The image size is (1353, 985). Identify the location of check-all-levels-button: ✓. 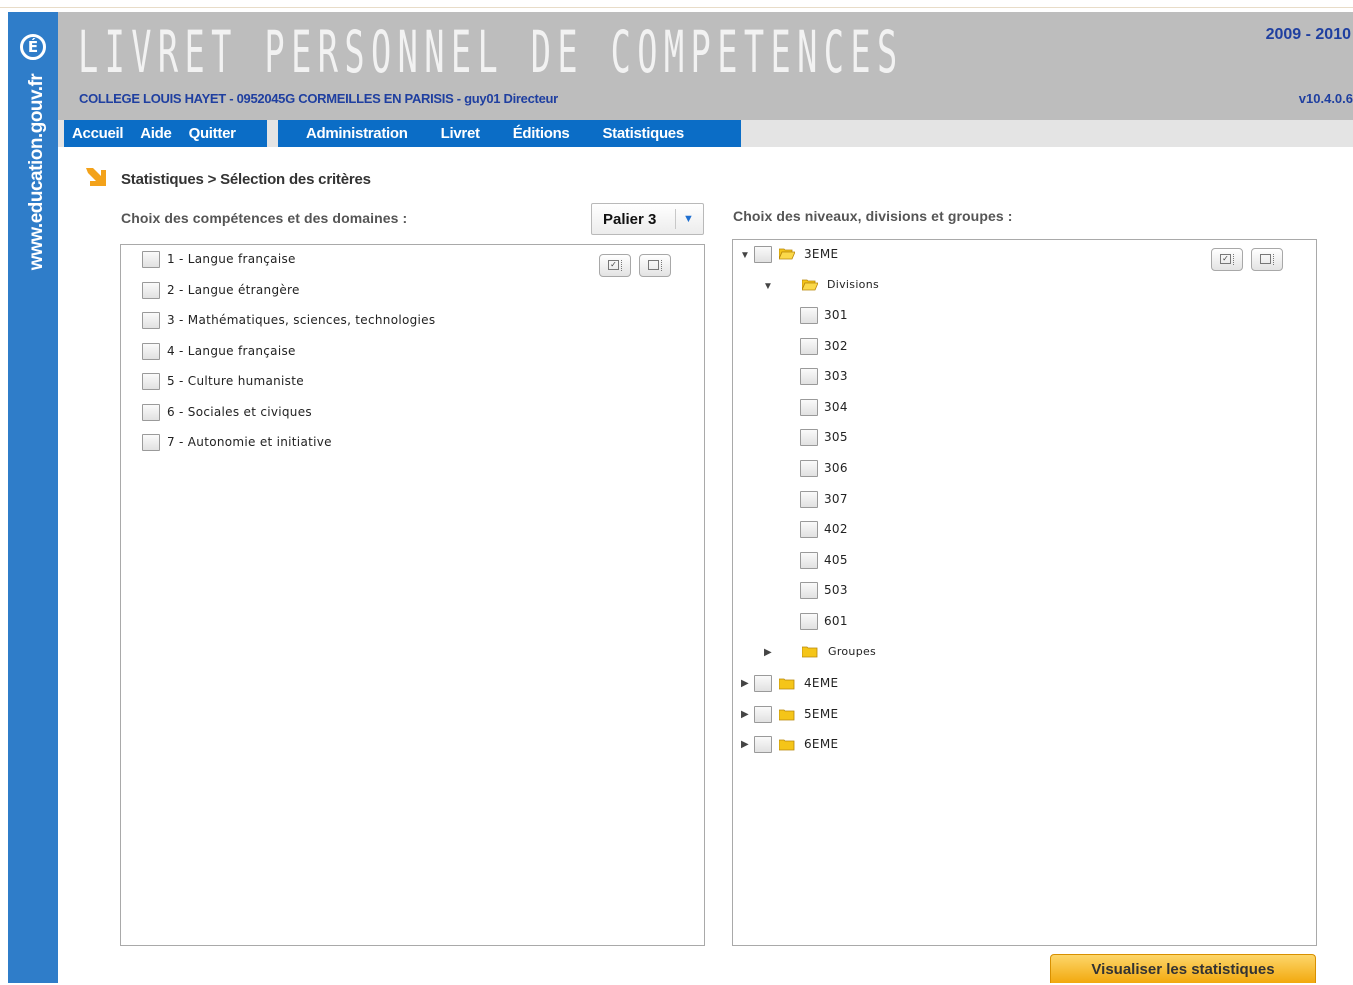
(1227, 259).